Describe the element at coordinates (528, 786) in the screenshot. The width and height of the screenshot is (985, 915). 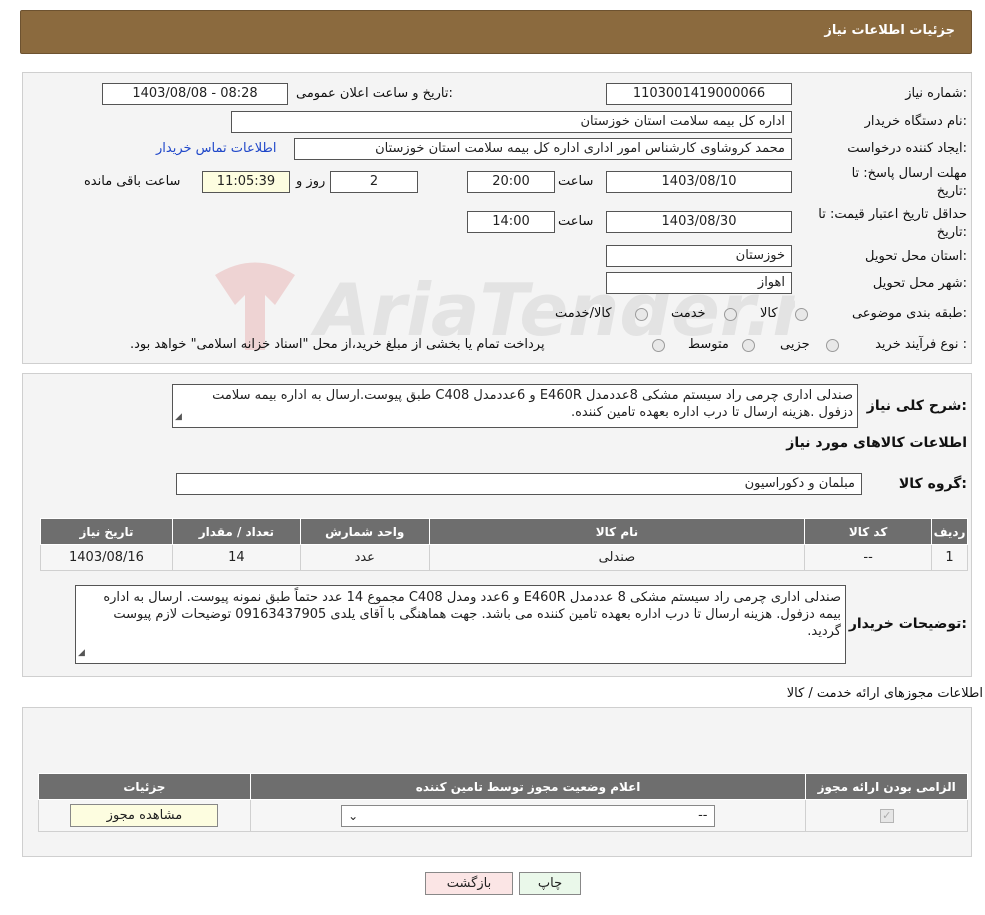
I see `col-permit-status: اعلام وضعیت مجوز توسط تامین کننده` at that location.